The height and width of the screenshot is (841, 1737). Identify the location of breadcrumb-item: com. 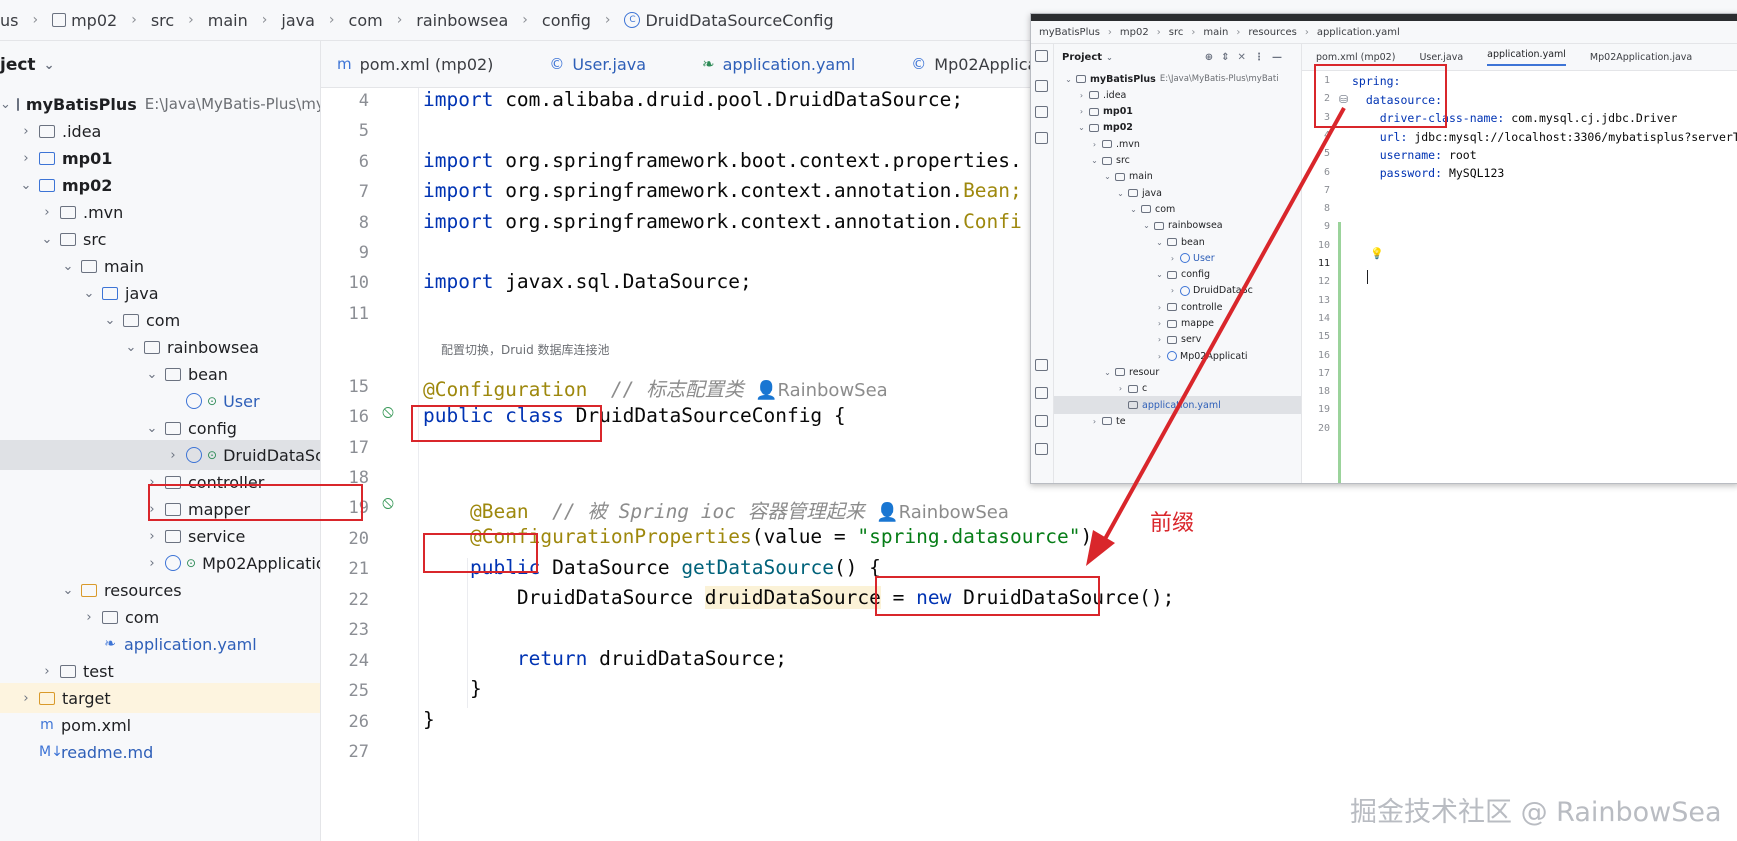
(366, 20).